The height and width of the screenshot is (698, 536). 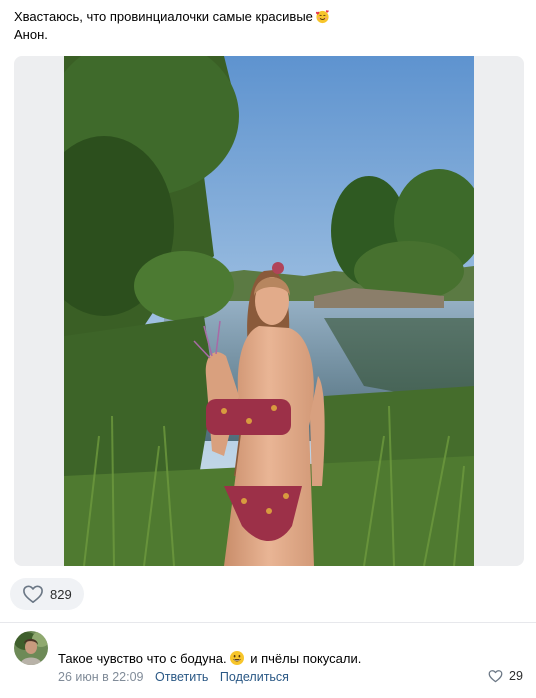 What do you see at coordinates (47, 594) in the screenshot?
I see `post-like-button: 829` at bounding box center [47, 594].